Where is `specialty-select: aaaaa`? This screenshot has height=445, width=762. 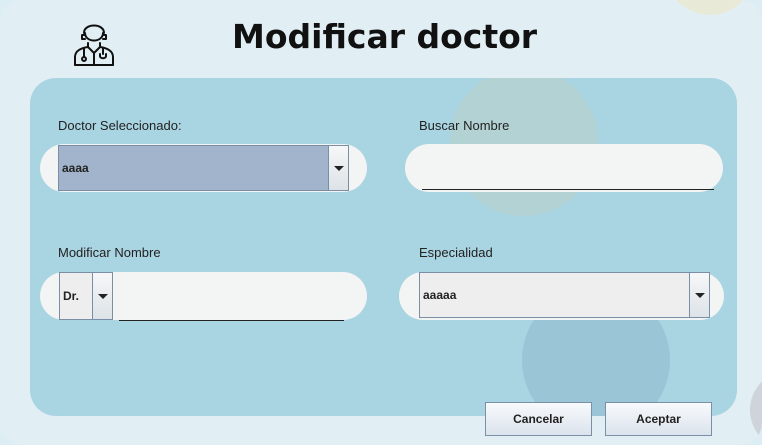
specialty-select: aaaaa is located at coordinates (564, 295).